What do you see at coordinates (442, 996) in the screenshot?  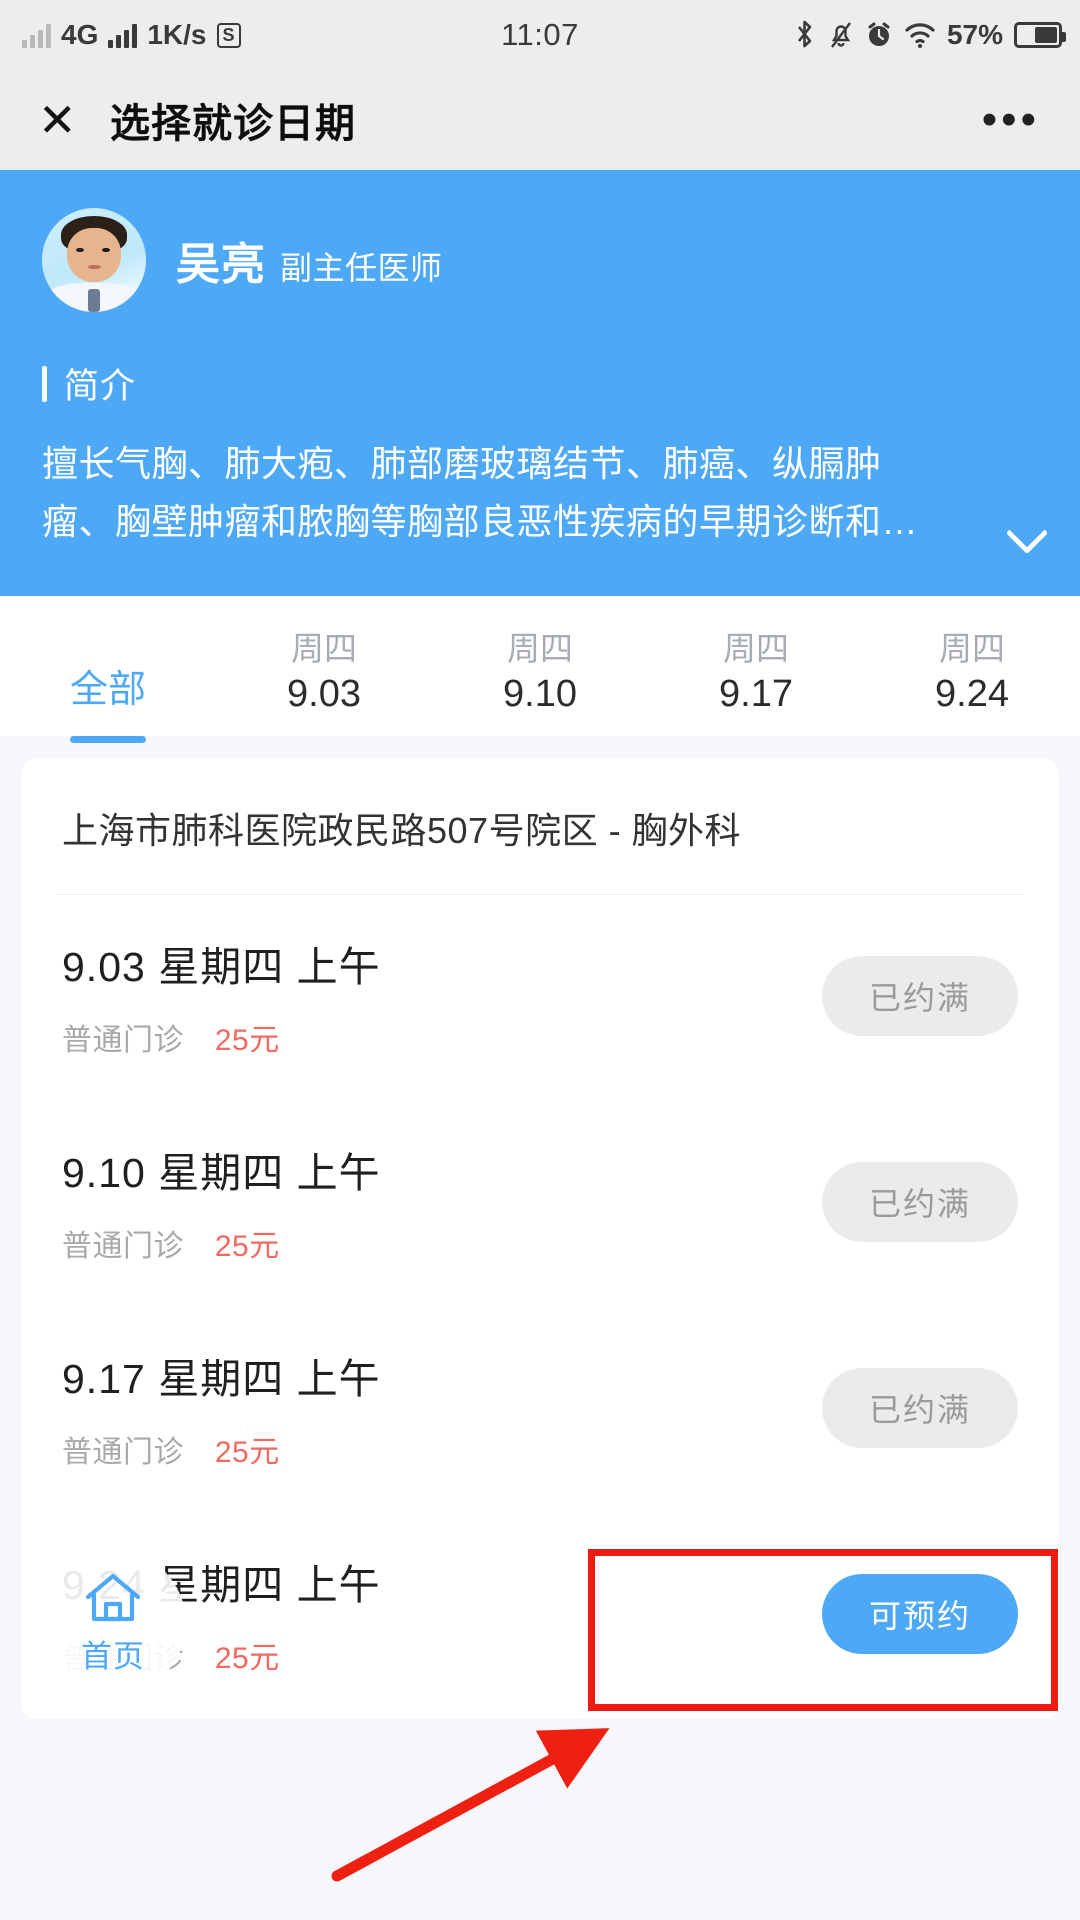 I see `slot-info: 9.03 星期四 上午 普通门诊 25元` at bounding box center [442, 996].